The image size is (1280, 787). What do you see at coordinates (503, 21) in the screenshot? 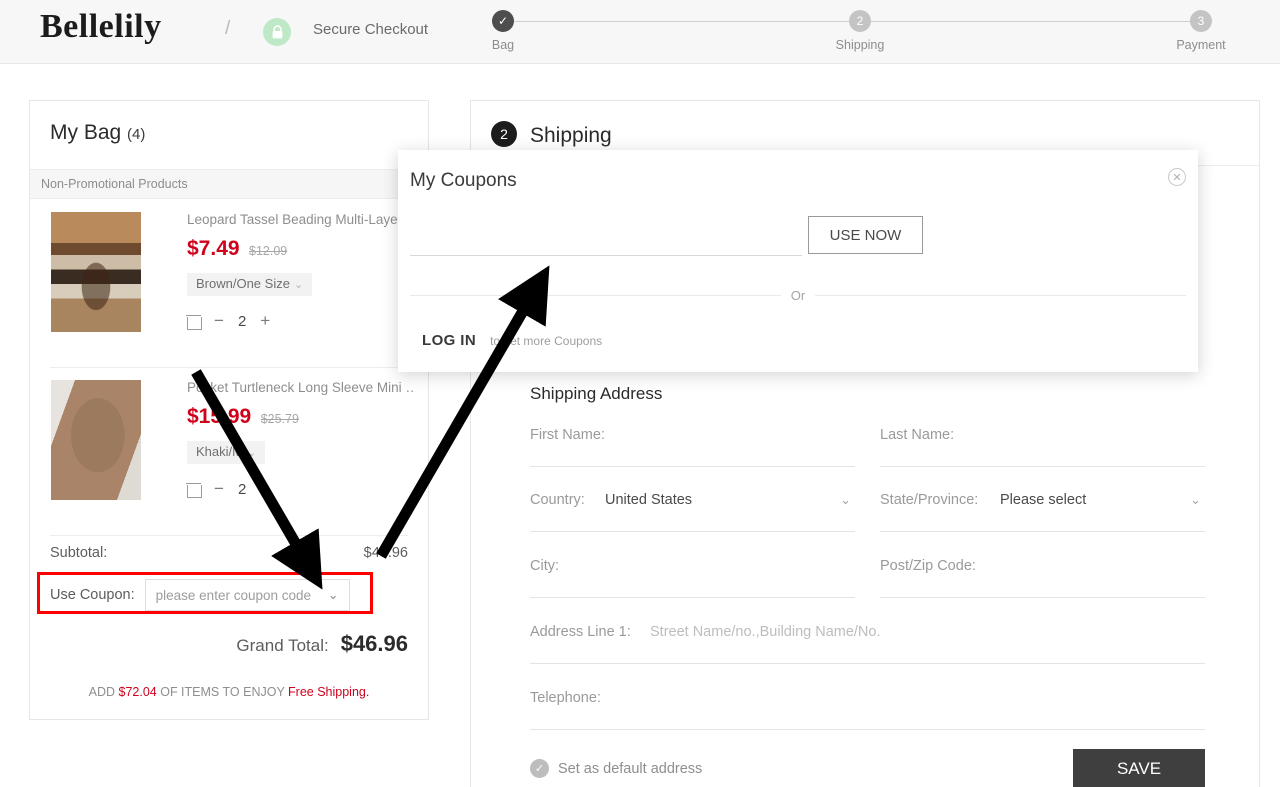
I see `step-bag-marker: ✓` at bounding box center [503, 21].